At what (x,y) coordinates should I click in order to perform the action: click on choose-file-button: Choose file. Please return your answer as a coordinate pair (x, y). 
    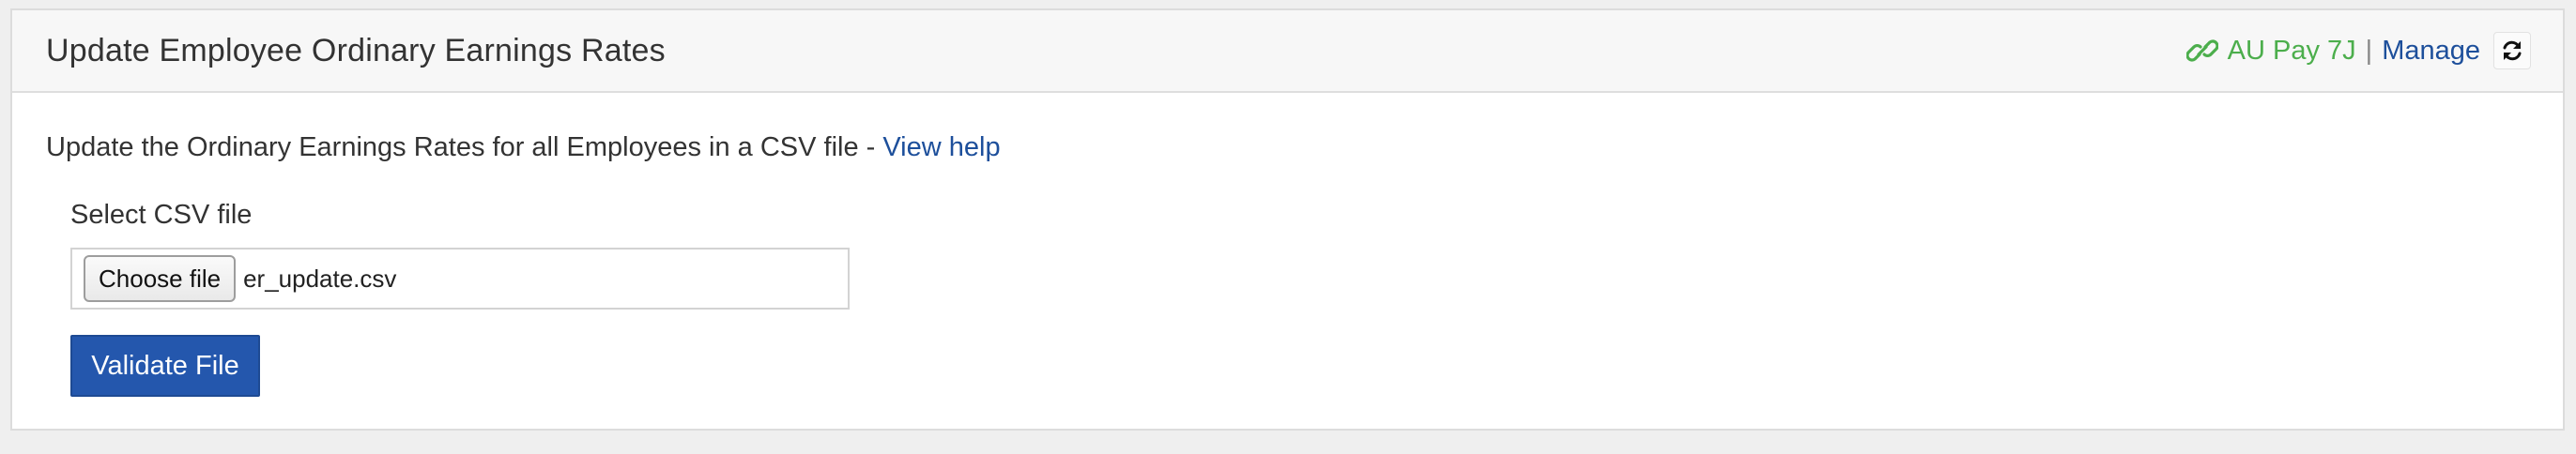
    Looking at the image, I should click on (161, 278).